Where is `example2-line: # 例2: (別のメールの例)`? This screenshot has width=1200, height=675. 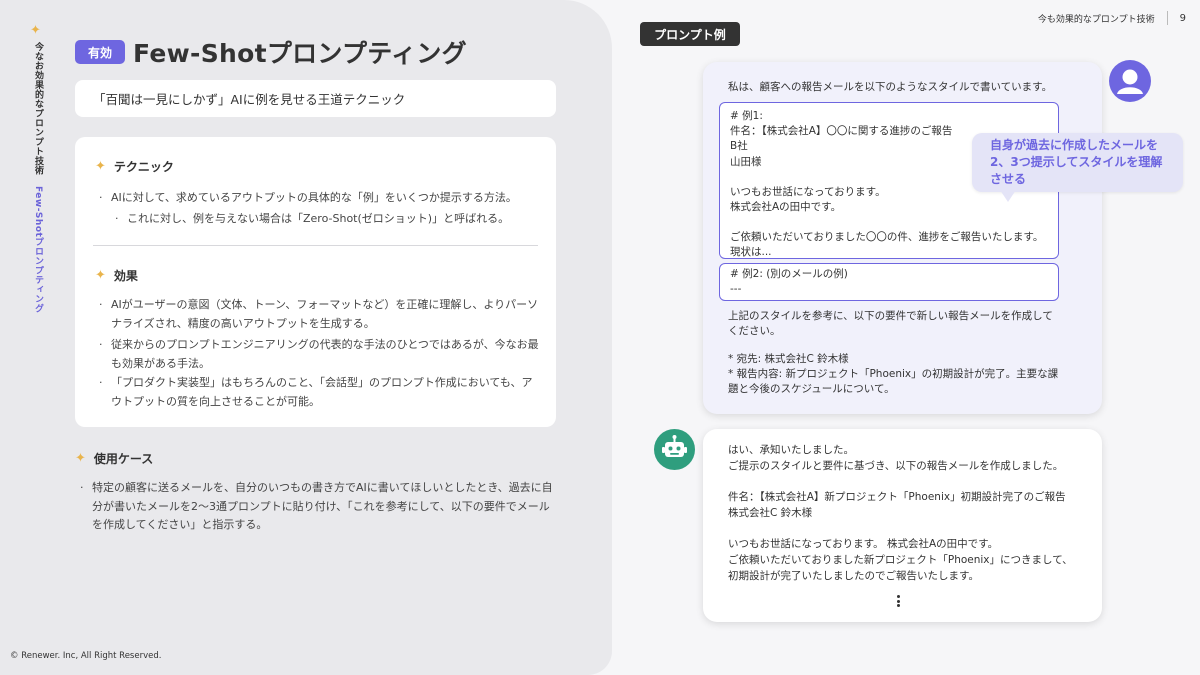 example2-line: # 例2: (別のメールの例) is located at coordinates (789, 274).